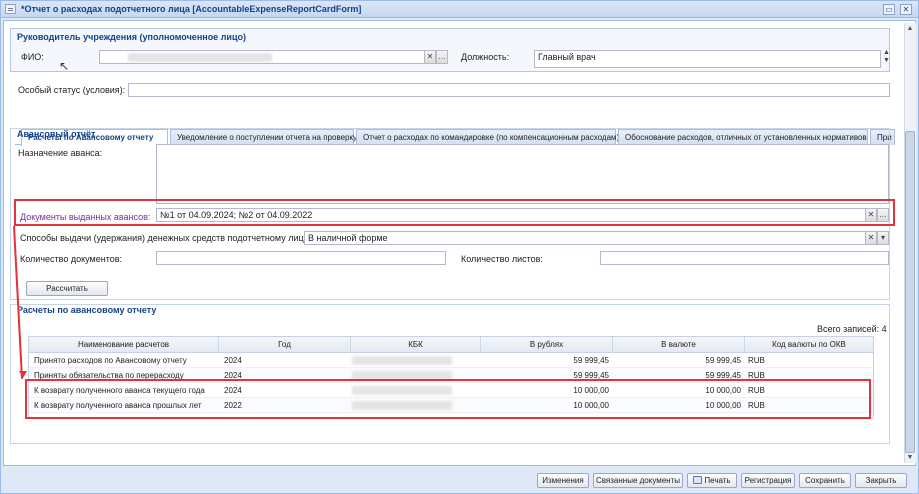 The image size is (919, 494). Describe the element at coordinates (110, 360) in the screenshot. I see `row-name: Принято расходов по Авансовому отчету` at that location.